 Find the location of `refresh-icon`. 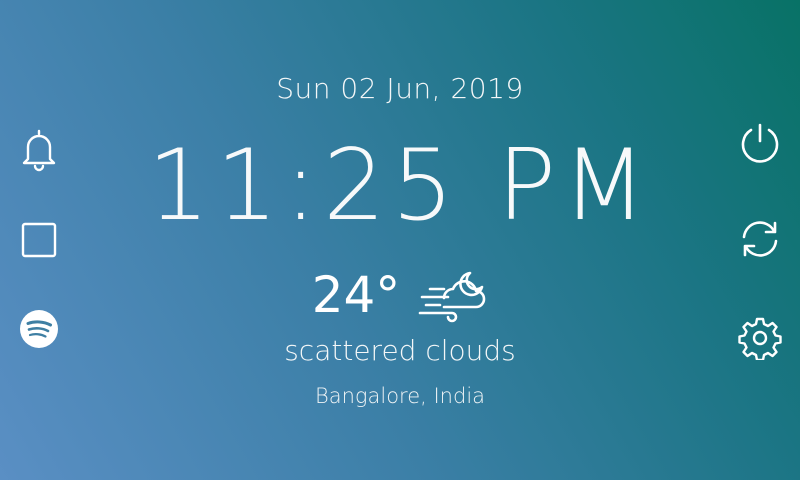

refresh-icon is located at coordinates (760, 239).